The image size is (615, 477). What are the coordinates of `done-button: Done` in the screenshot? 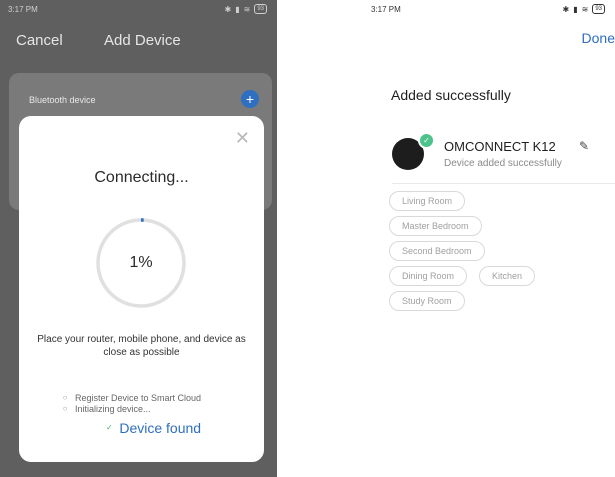 It's located at (598, 38).